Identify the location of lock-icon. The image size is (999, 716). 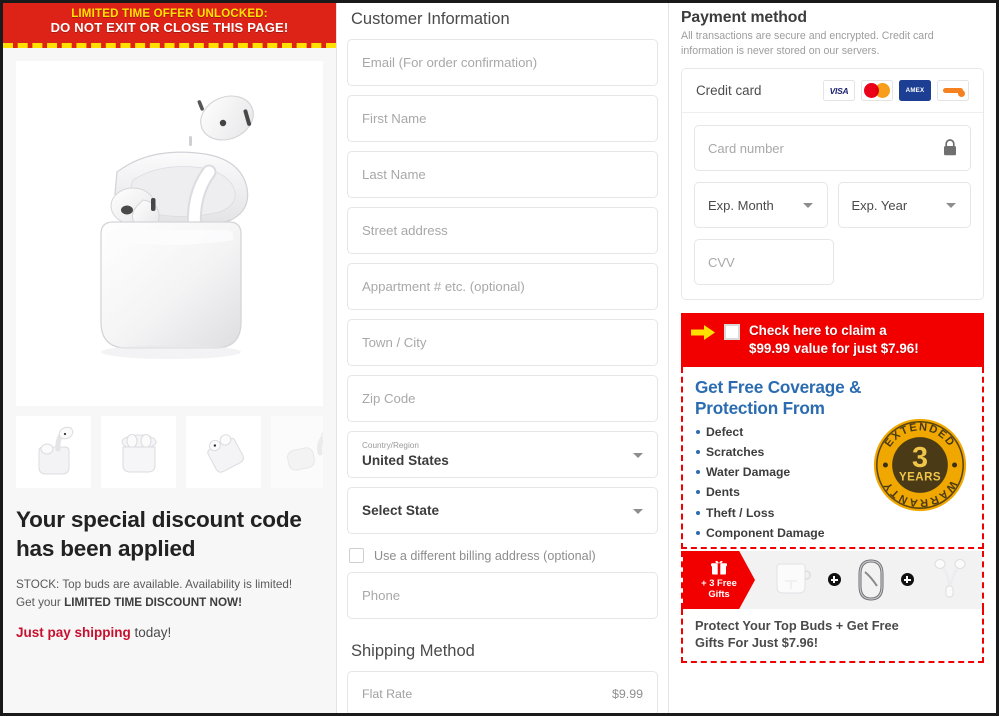
(950, 147).